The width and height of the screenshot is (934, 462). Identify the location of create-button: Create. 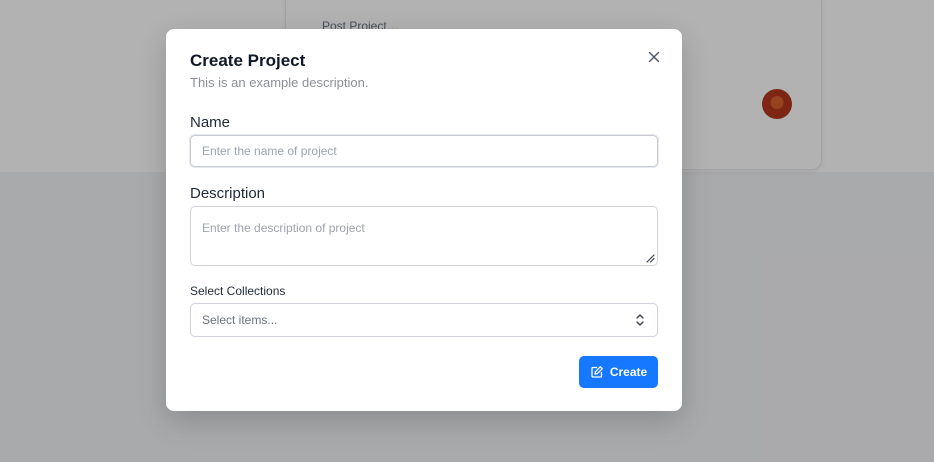
(618, 372).